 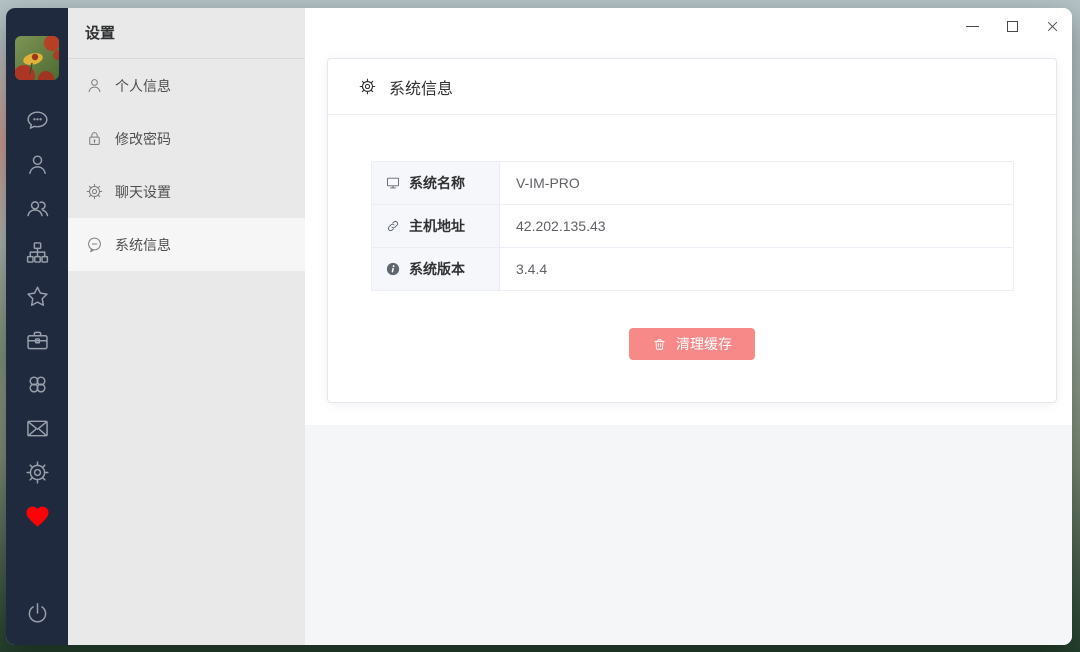 I want to click on sidebar-item-label: 修改密码, so click(x=143, y=138).